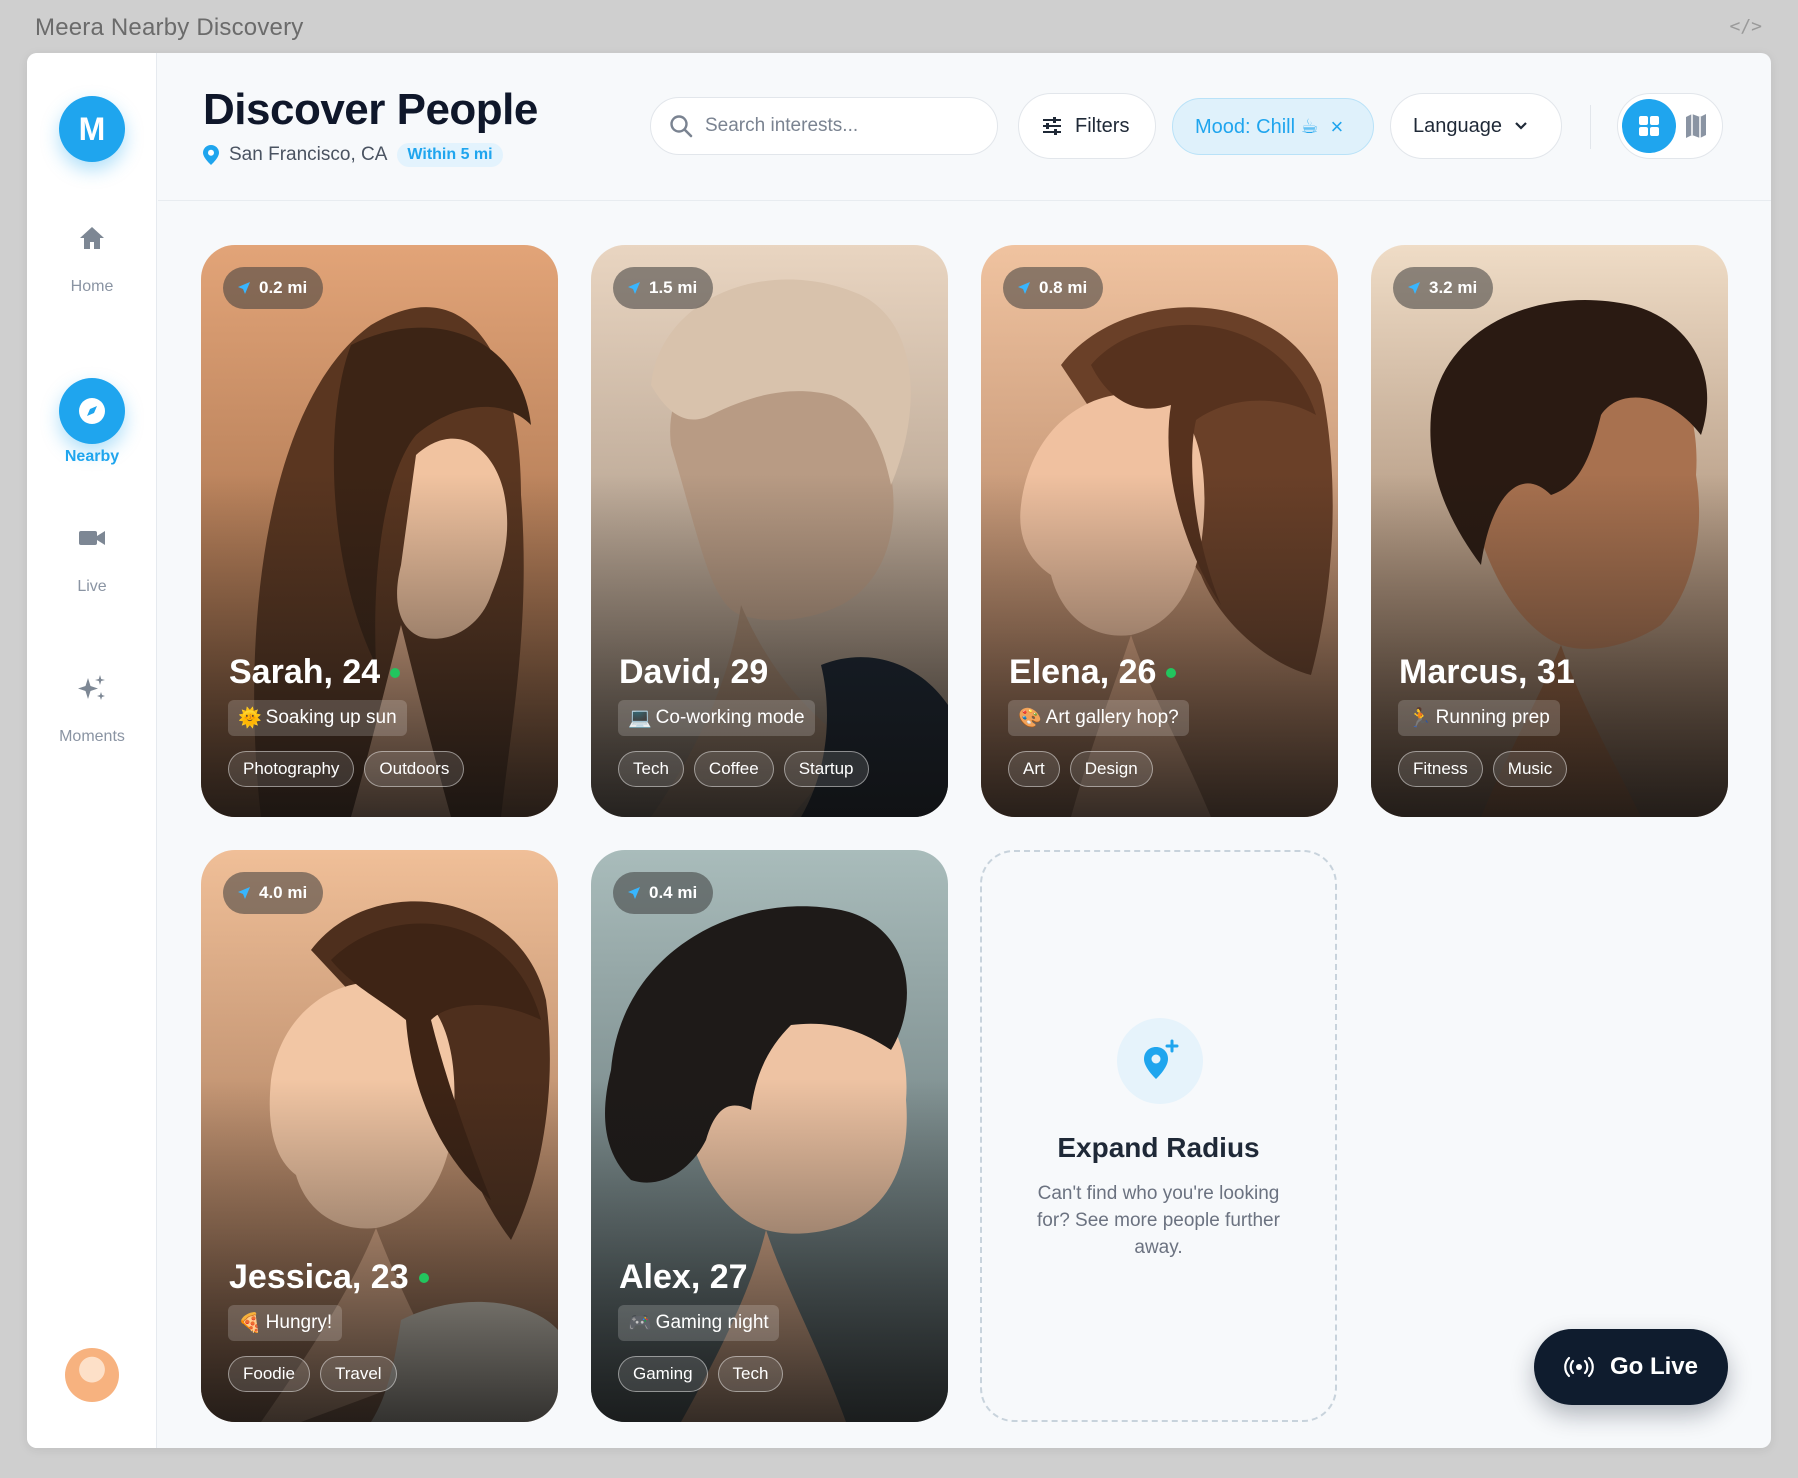 Image resolution: width=1798 pixels, height=1478 pixels. I want to click on interest-tag: Music, so click(1530, 769).